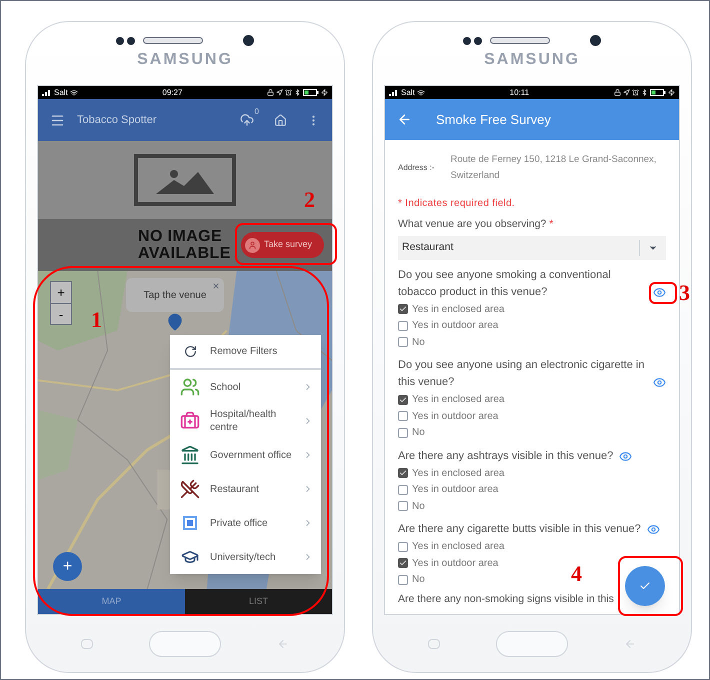  I want to click on venue-select: Restaurant, so click(532, 248).